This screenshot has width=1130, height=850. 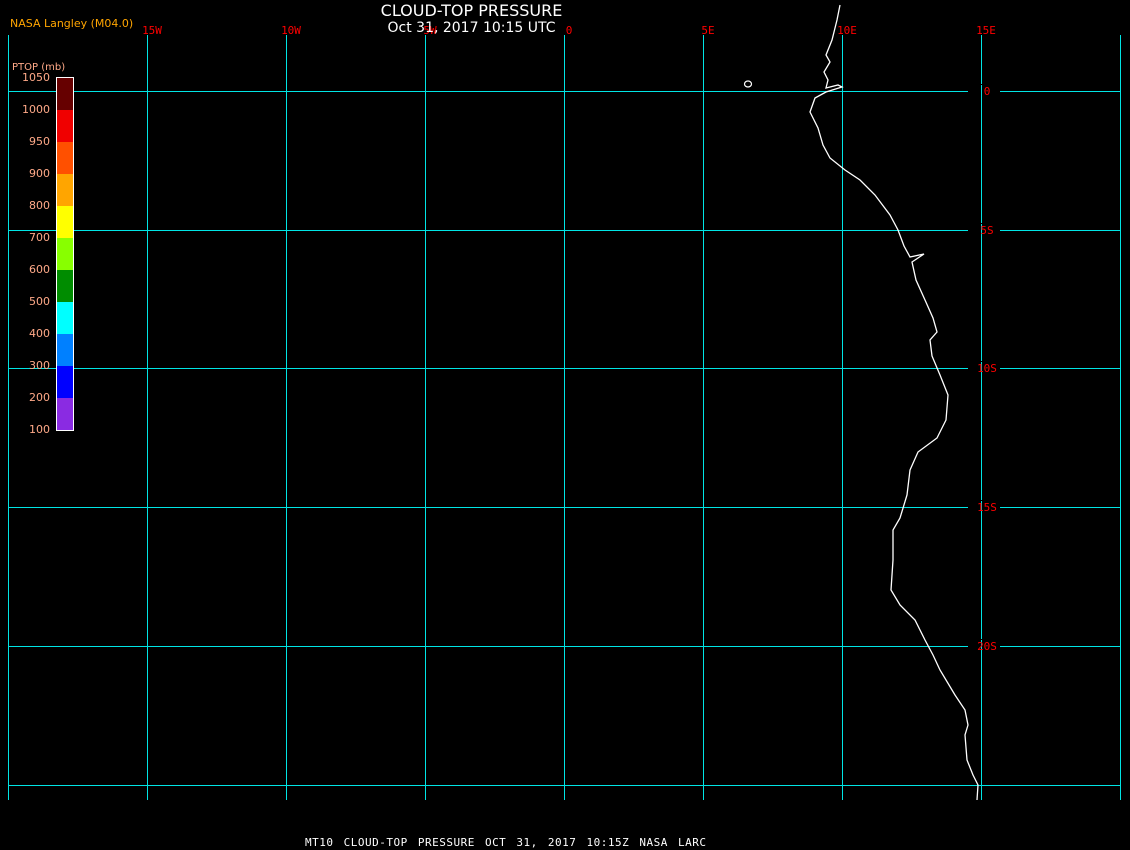 I want to click on colorbar-label: 100, so click(x=39, y=429).